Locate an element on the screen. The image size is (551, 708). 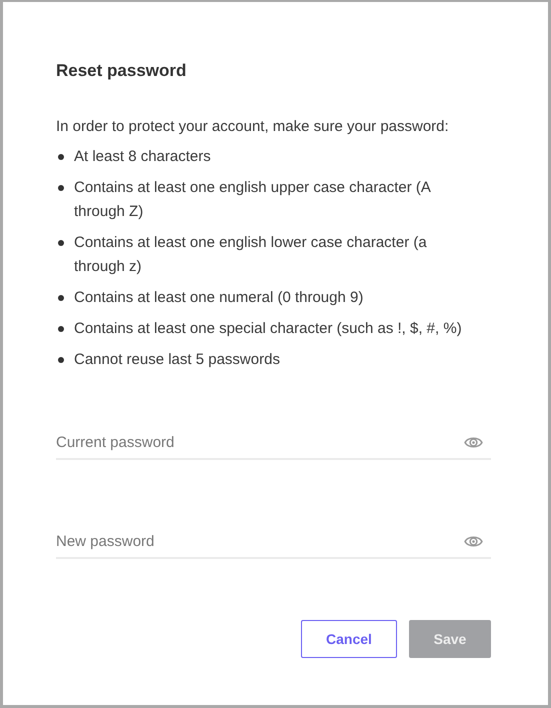
requirement-text: Contains at least one english upper case character (A through Z) is located at coordinates (253, 200).